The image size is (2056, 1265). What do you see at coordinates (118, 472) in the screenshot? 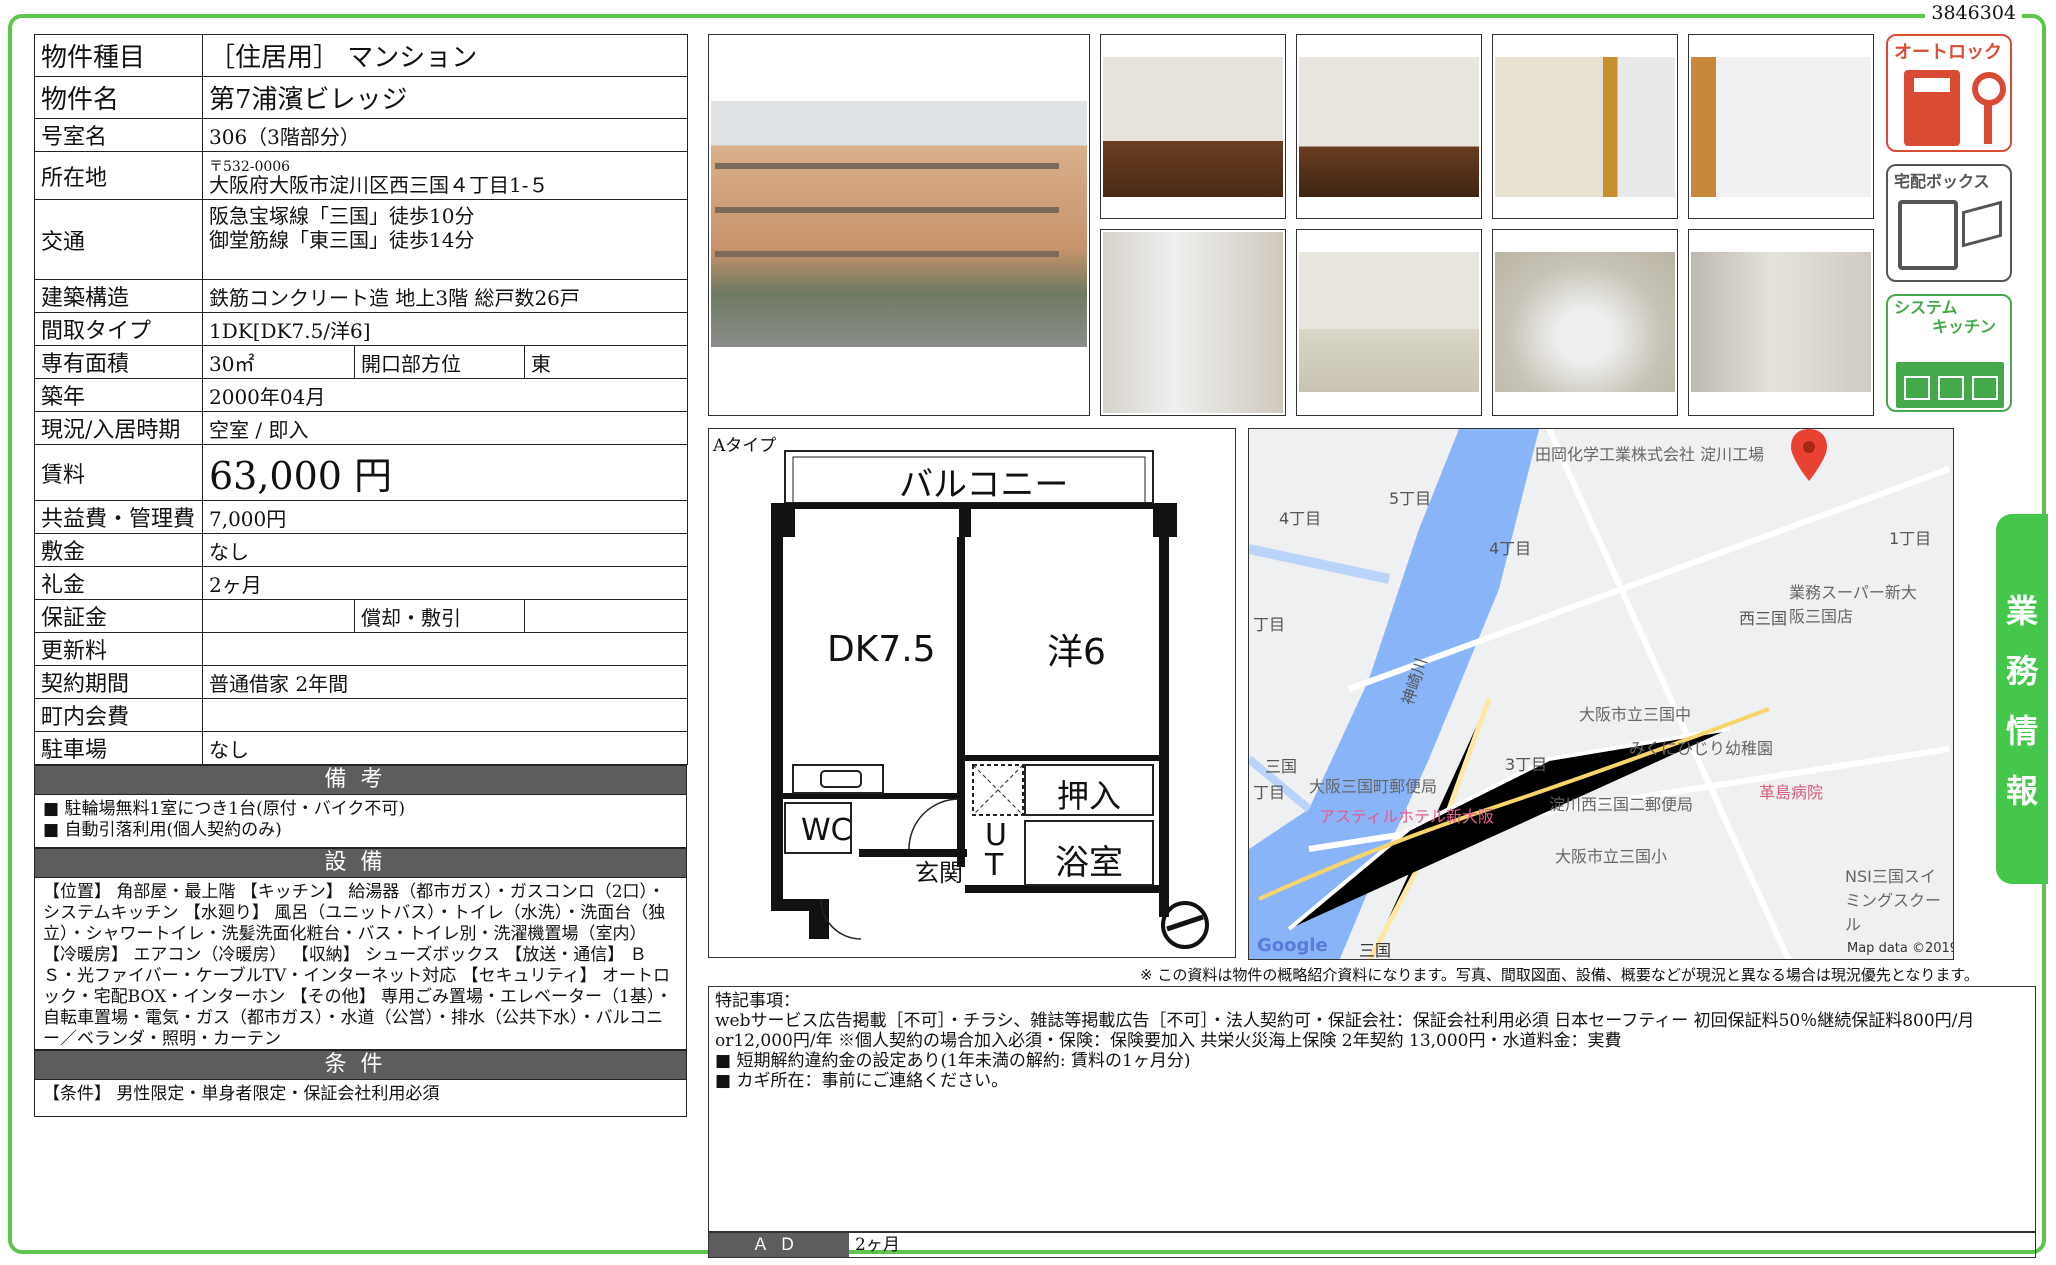
I see `rent-label: 賃料` at bounding box center [118, 472].